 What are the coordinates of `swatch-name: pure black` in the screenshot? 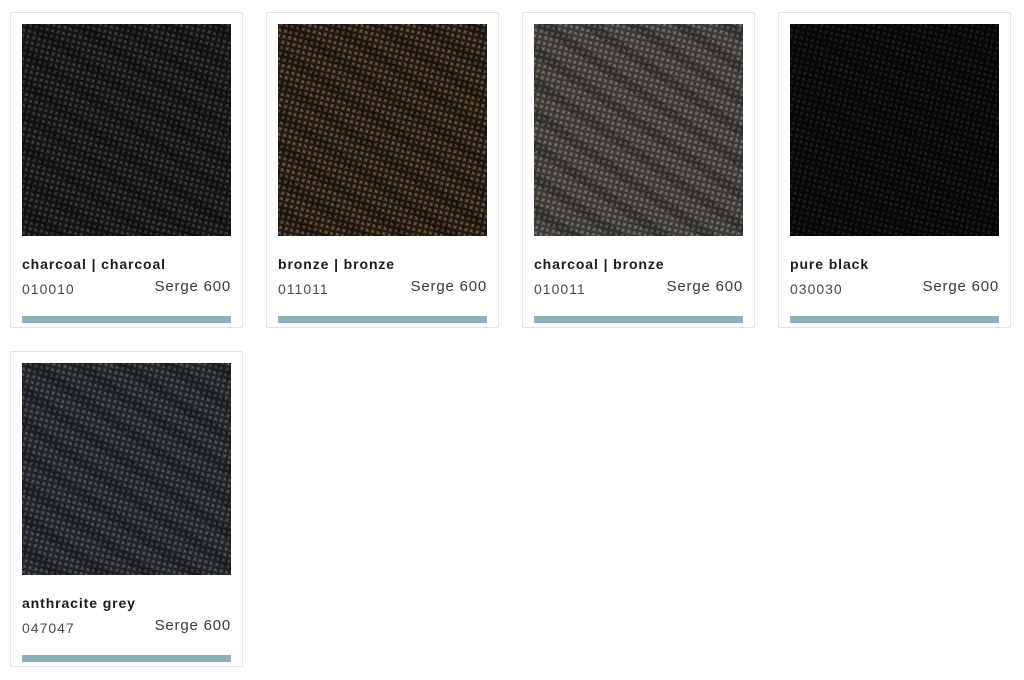 It's located at (830, 264).